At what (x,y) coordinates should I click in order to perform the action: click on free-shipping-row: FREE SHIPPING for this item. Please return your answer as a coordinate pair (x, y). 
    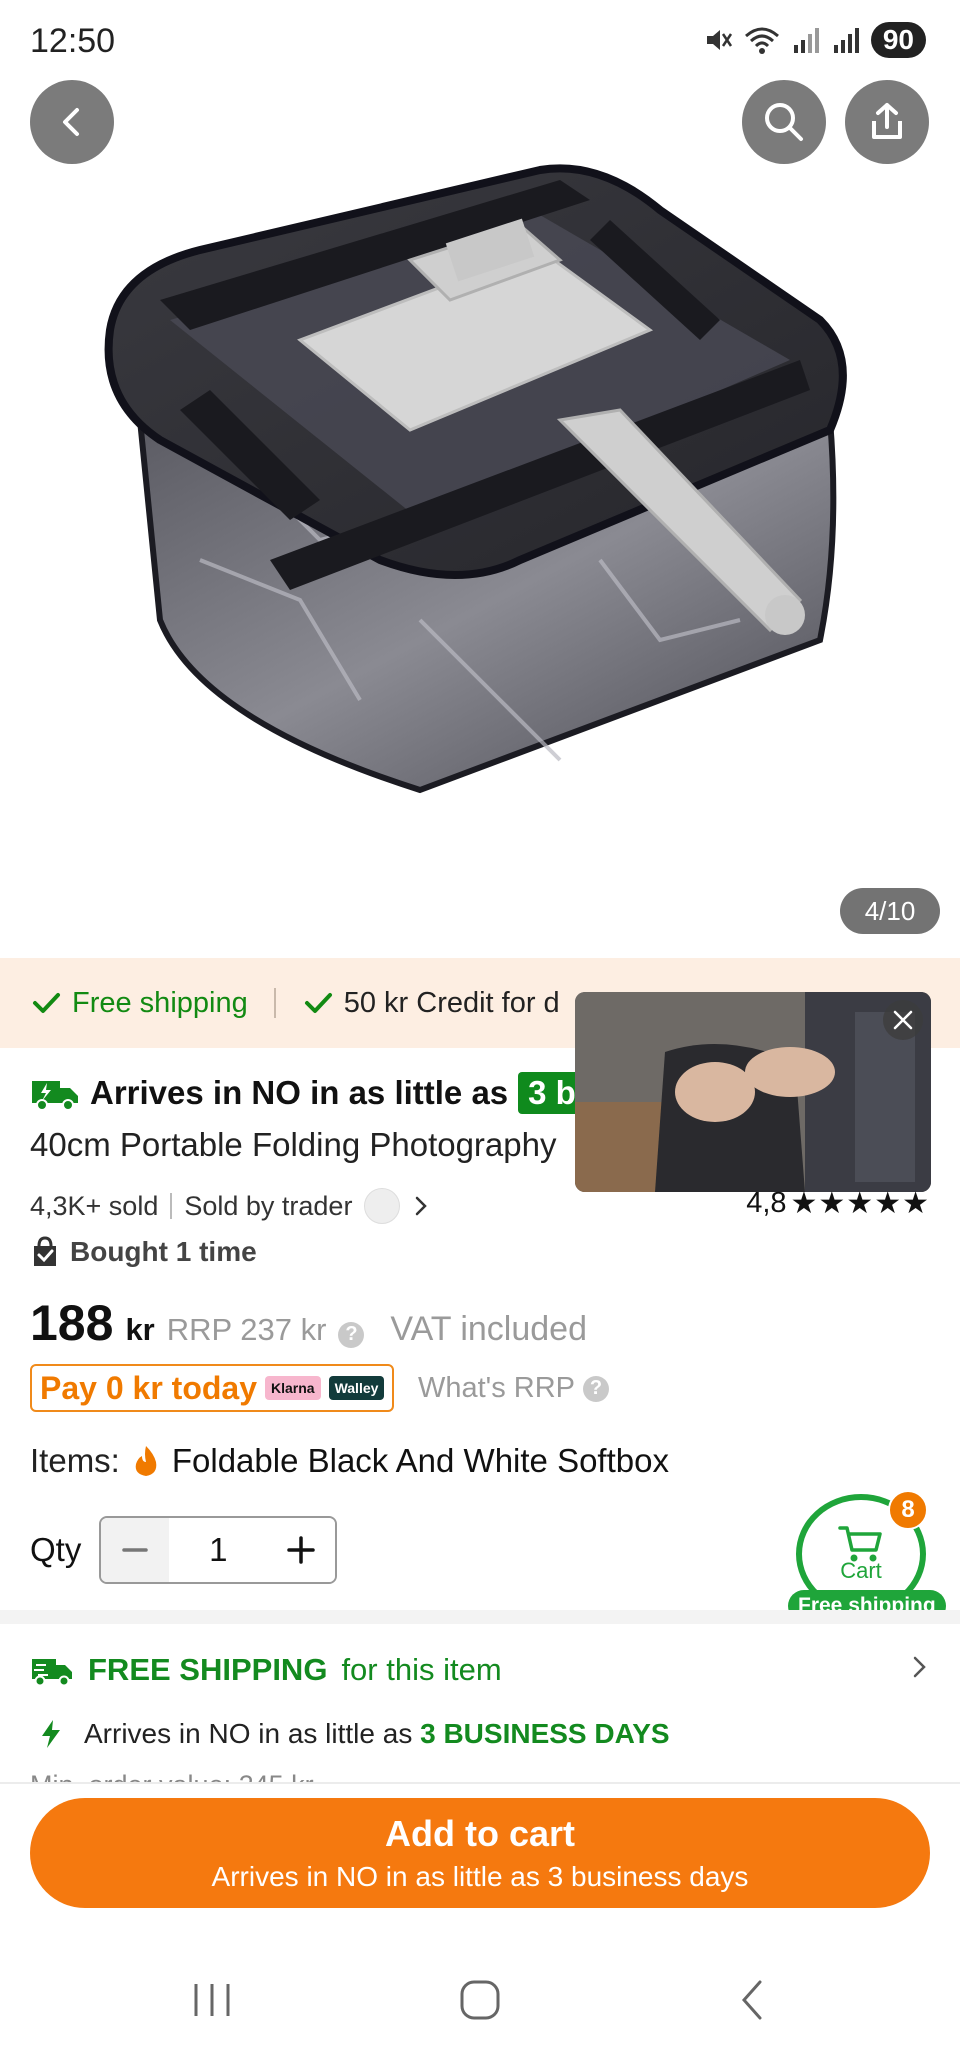
    Looking at the image, I should click on (480, 1670).